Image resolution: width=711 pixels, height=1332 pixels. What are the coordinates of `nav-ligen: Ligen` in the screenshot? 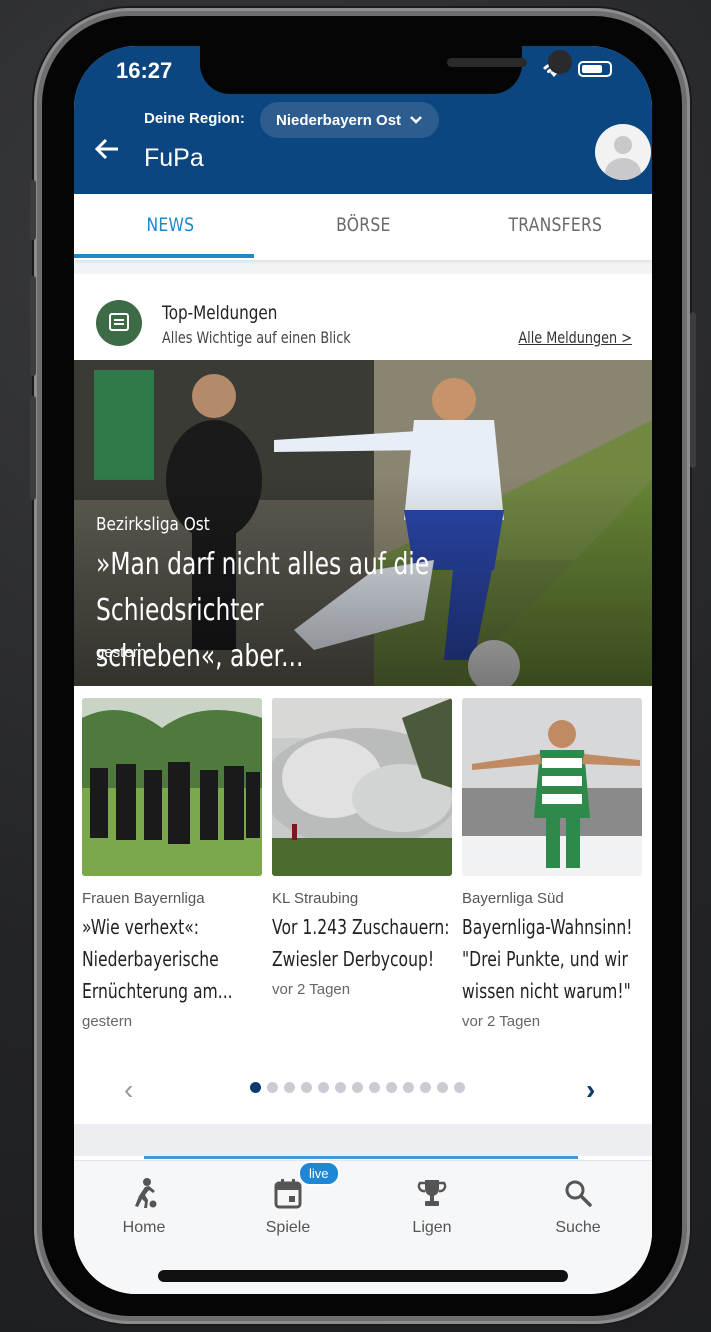 It's located at (432, 1206).